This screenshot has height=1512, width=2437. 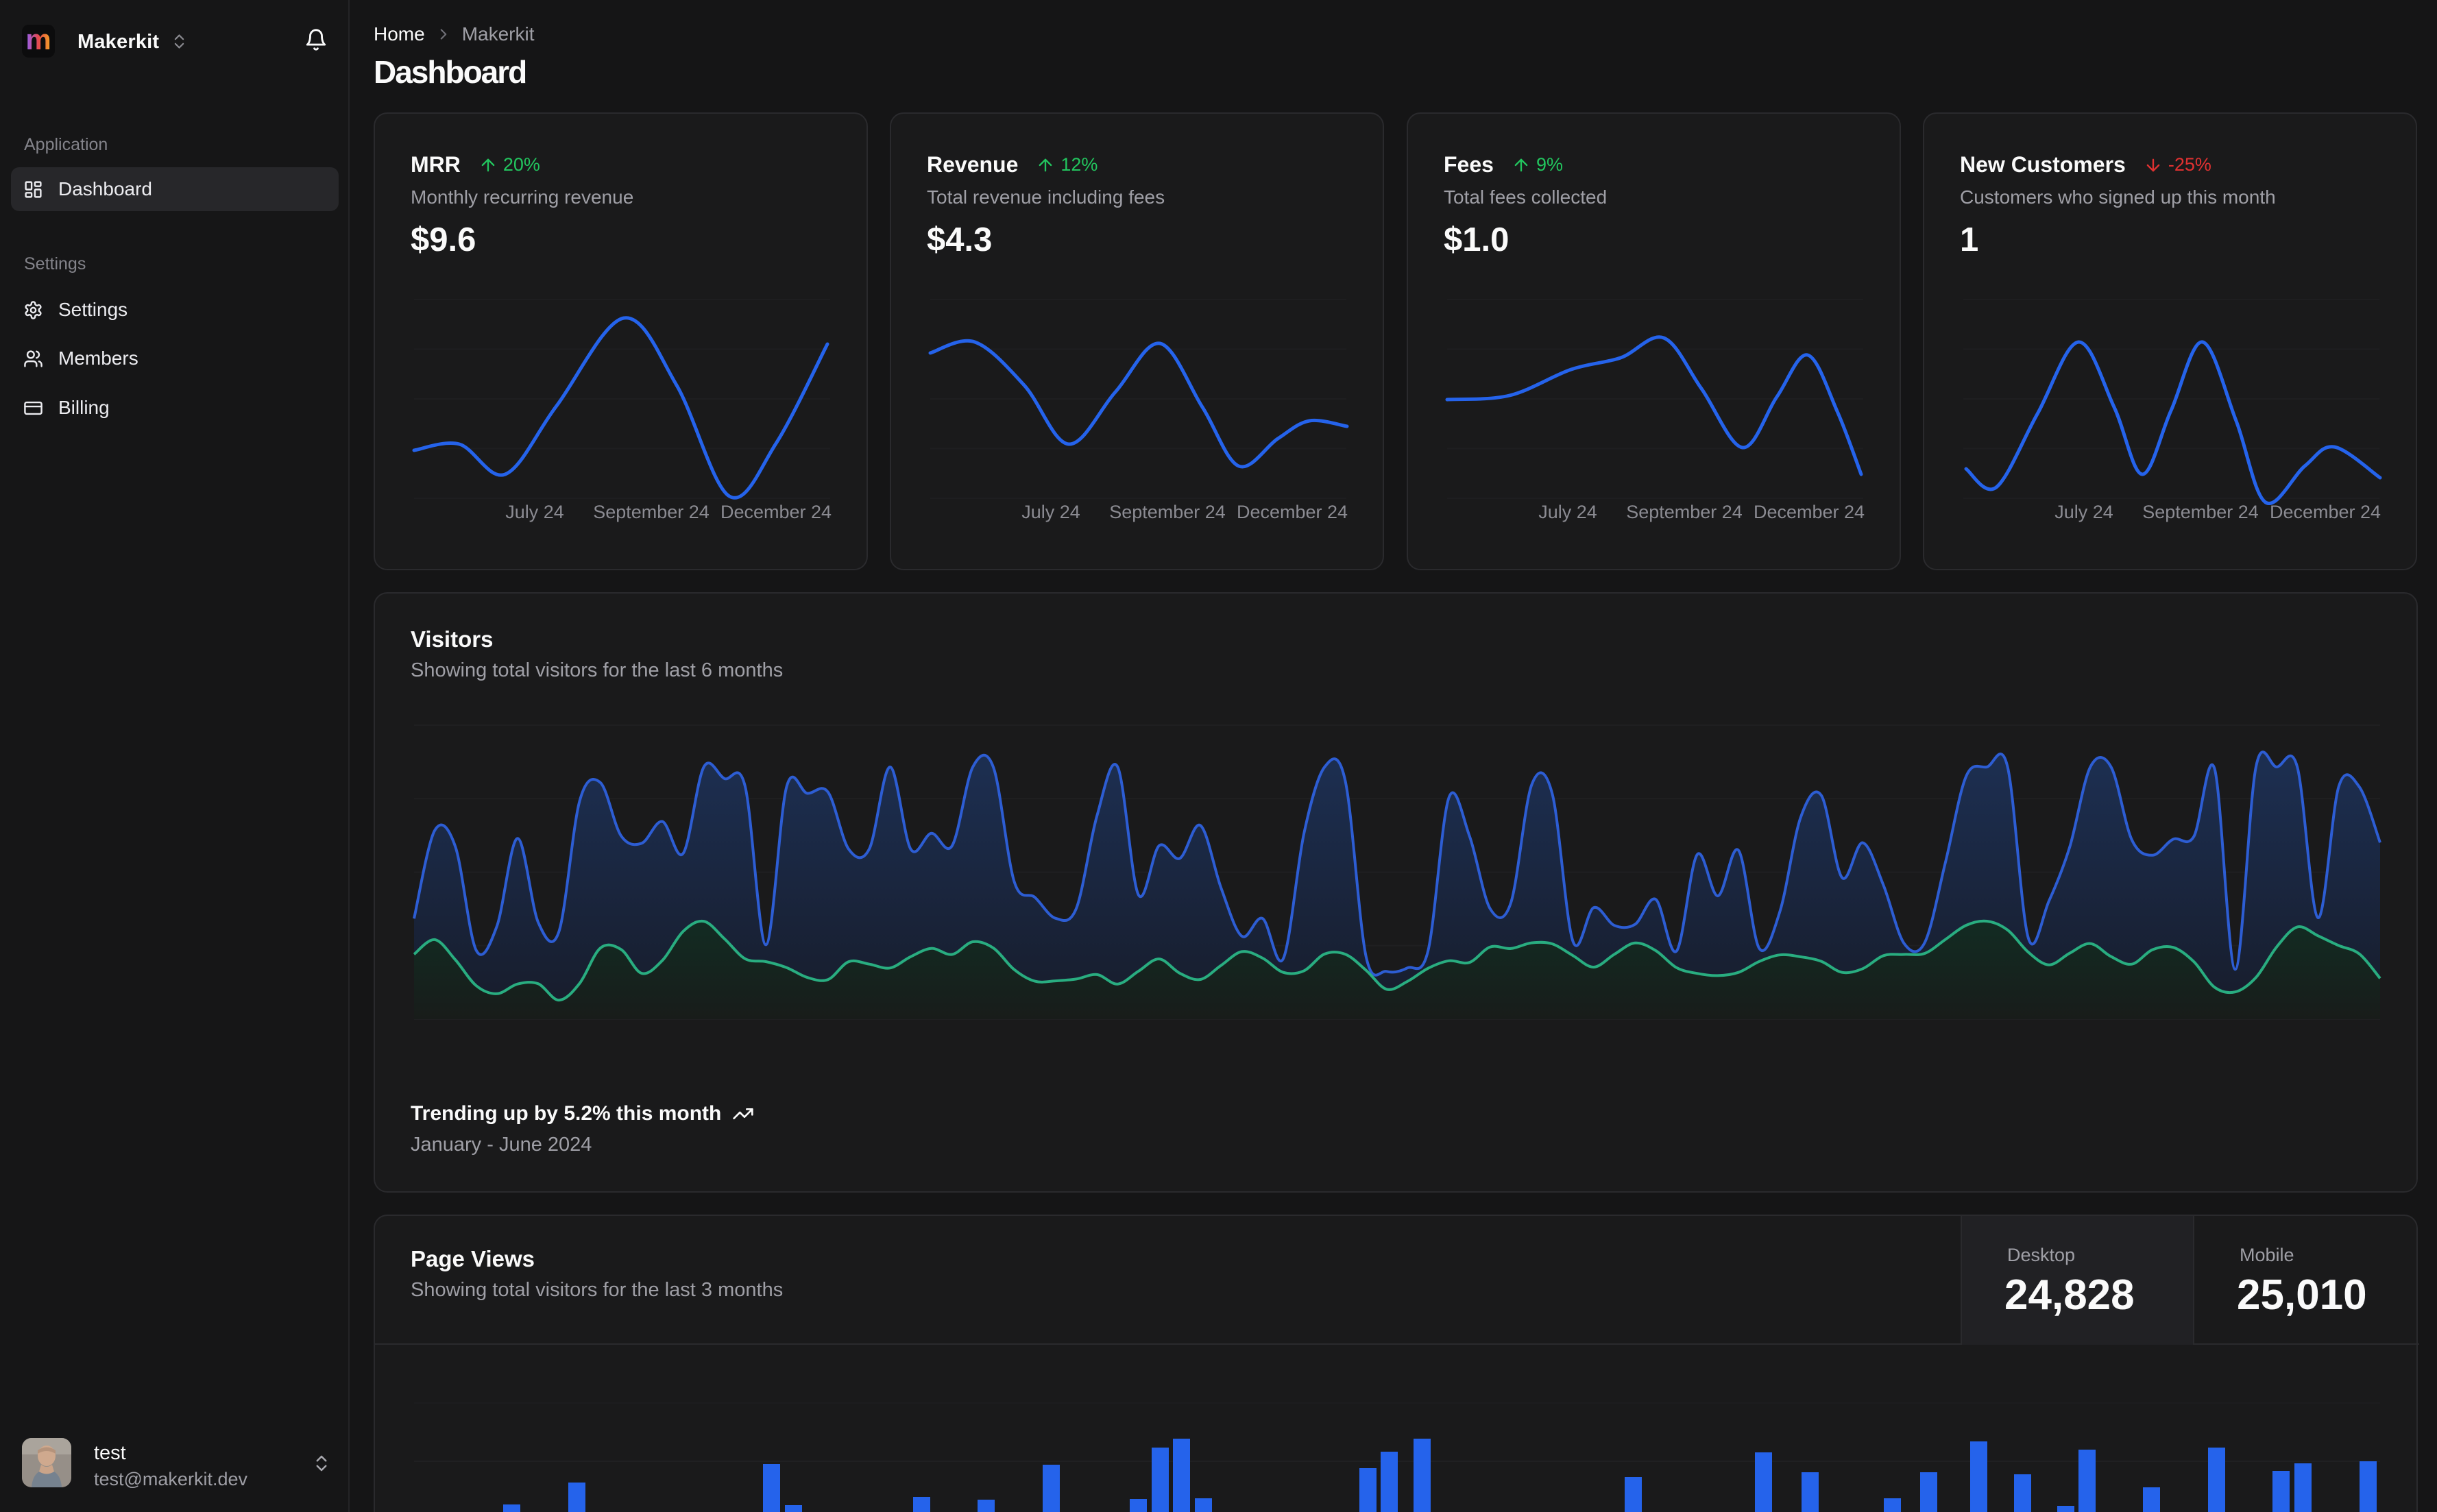 What do you see at coordinates (38, 40) in the screenshot?
I see `svg-text: m` at bounding box center [38, 40].